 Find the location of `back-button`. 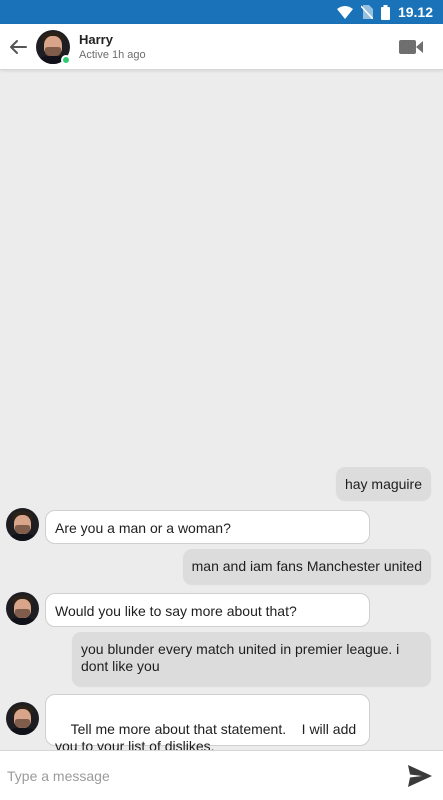

back-button is located at coordinates (18, 47).